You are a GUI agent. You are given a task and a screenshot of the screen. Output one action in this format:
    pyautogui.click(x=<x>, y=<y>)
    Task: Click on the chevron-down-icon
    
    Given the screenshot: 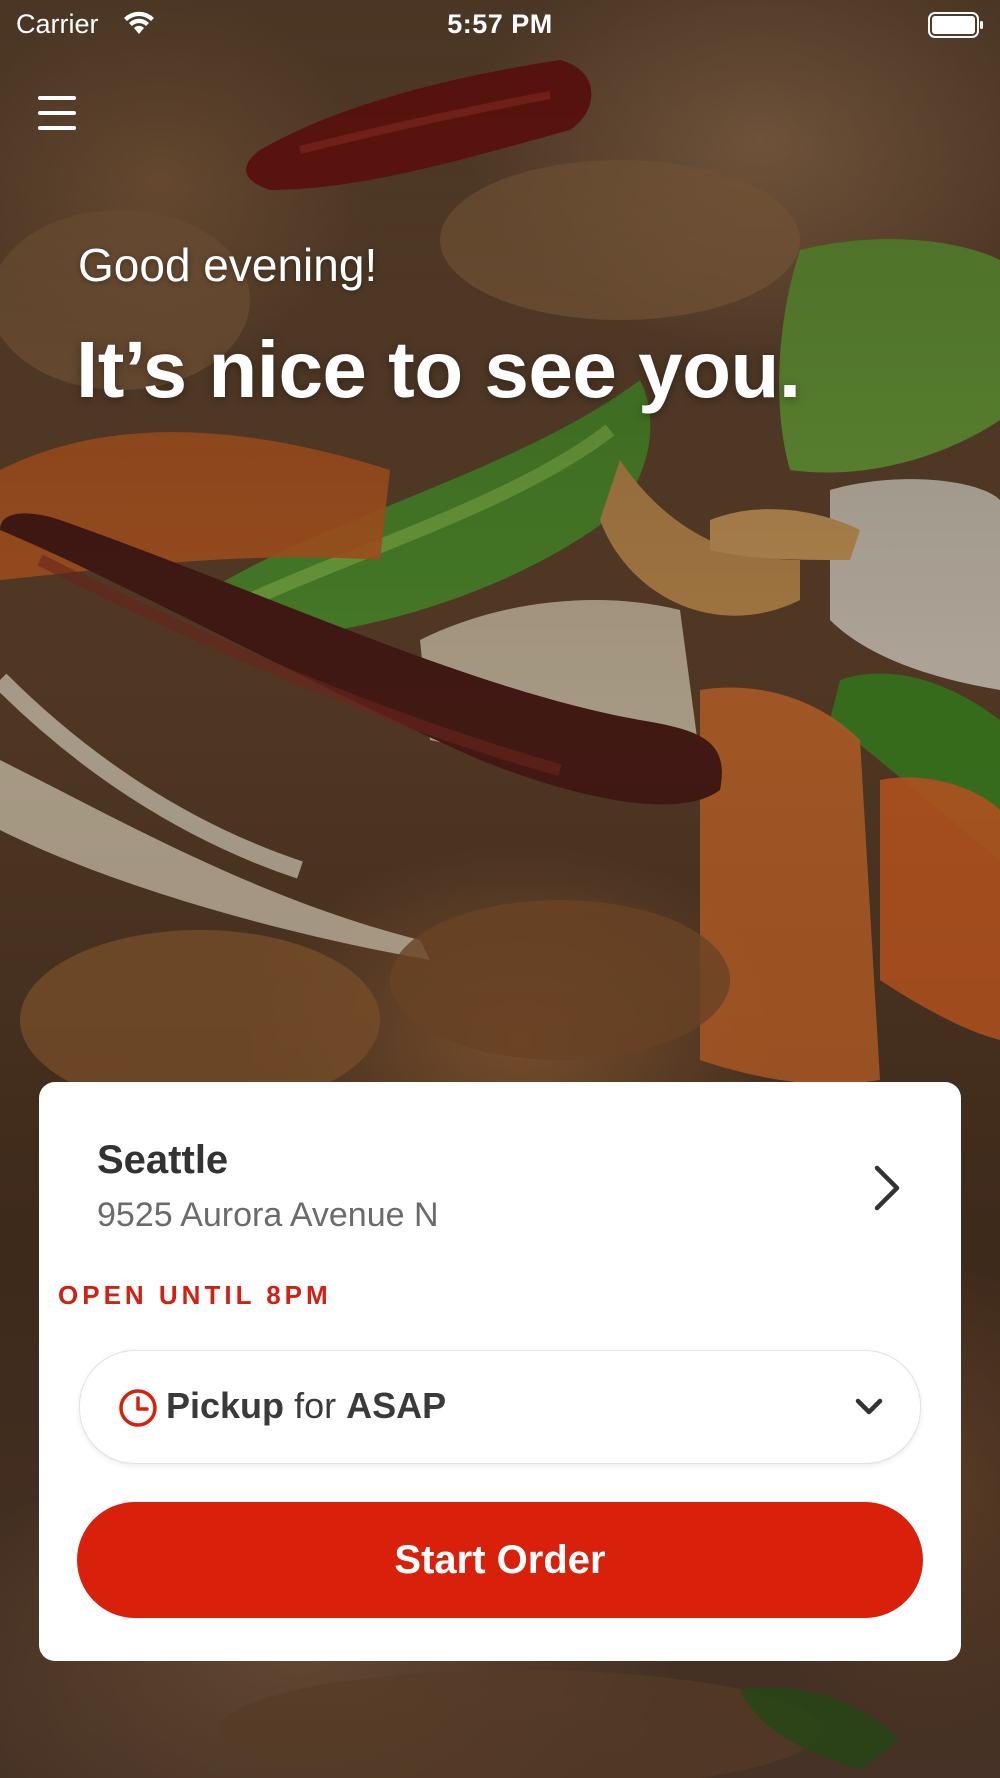 What is the action you would take?
    pyautogui.click(x=869, y=1406)
    